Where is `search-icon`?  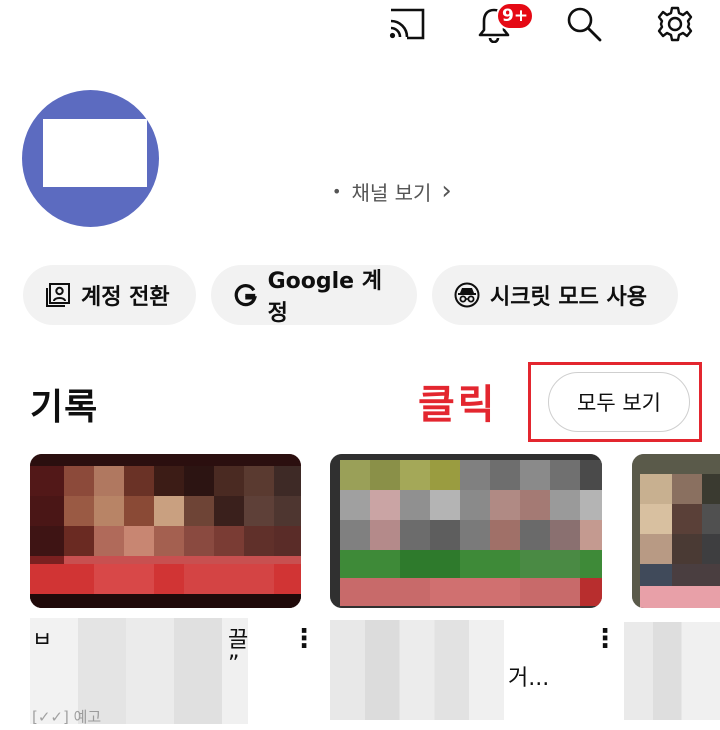 search-icon is located at coordinates (584, 24).